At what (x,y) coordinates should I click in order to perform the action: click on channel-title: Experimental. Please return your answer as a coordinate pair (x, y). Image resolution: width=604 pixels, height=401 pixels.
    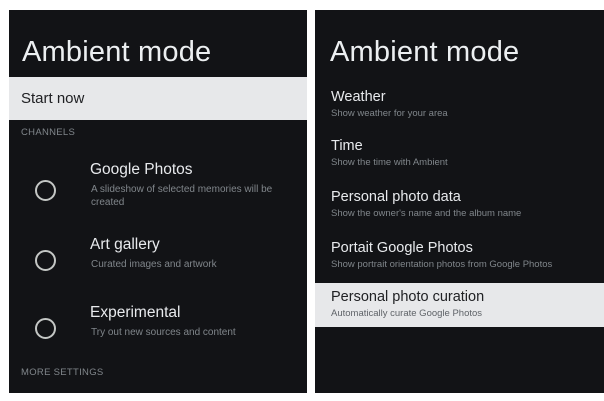
    Looking at the image, I should click on (135, 312).